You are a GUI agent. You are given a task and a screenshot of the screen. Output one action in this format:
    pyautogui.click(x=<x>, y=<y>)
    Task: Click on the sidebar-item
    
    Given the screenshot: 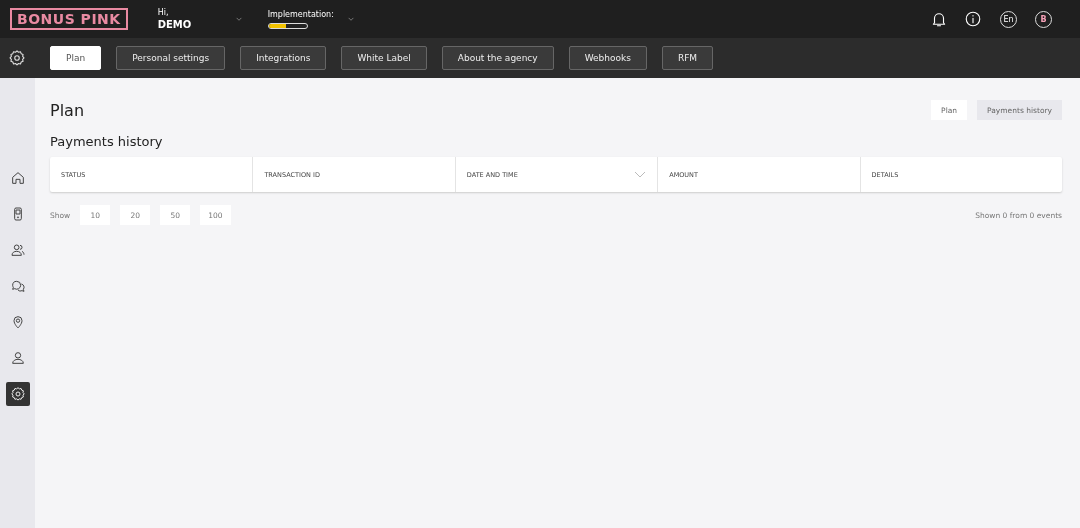 What is the action you would take?
    pyautogui.click(x=17, y=394)
    